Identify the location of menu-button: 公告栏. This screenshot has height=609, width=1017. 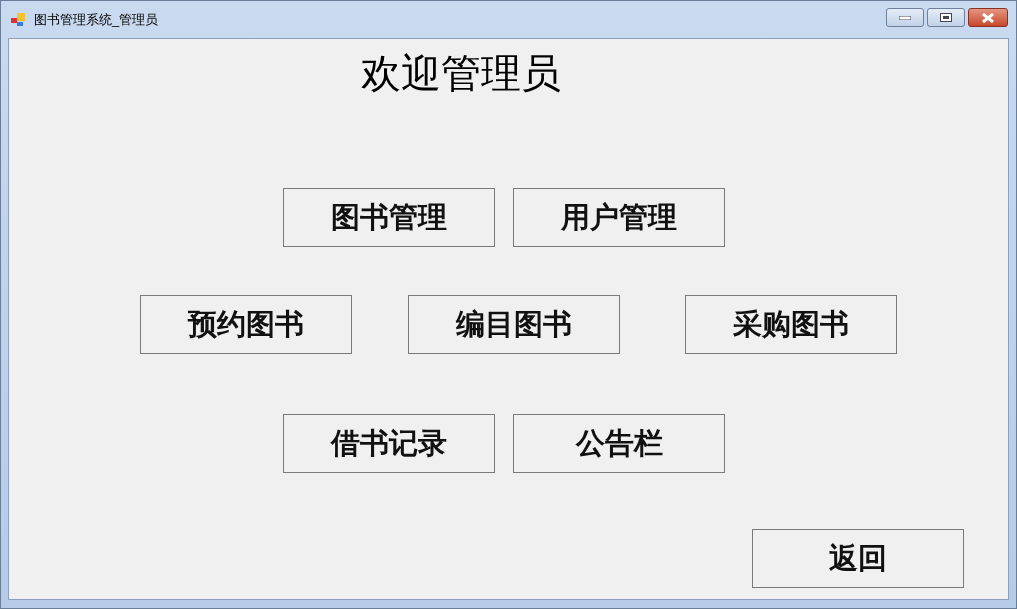
(619, 443).